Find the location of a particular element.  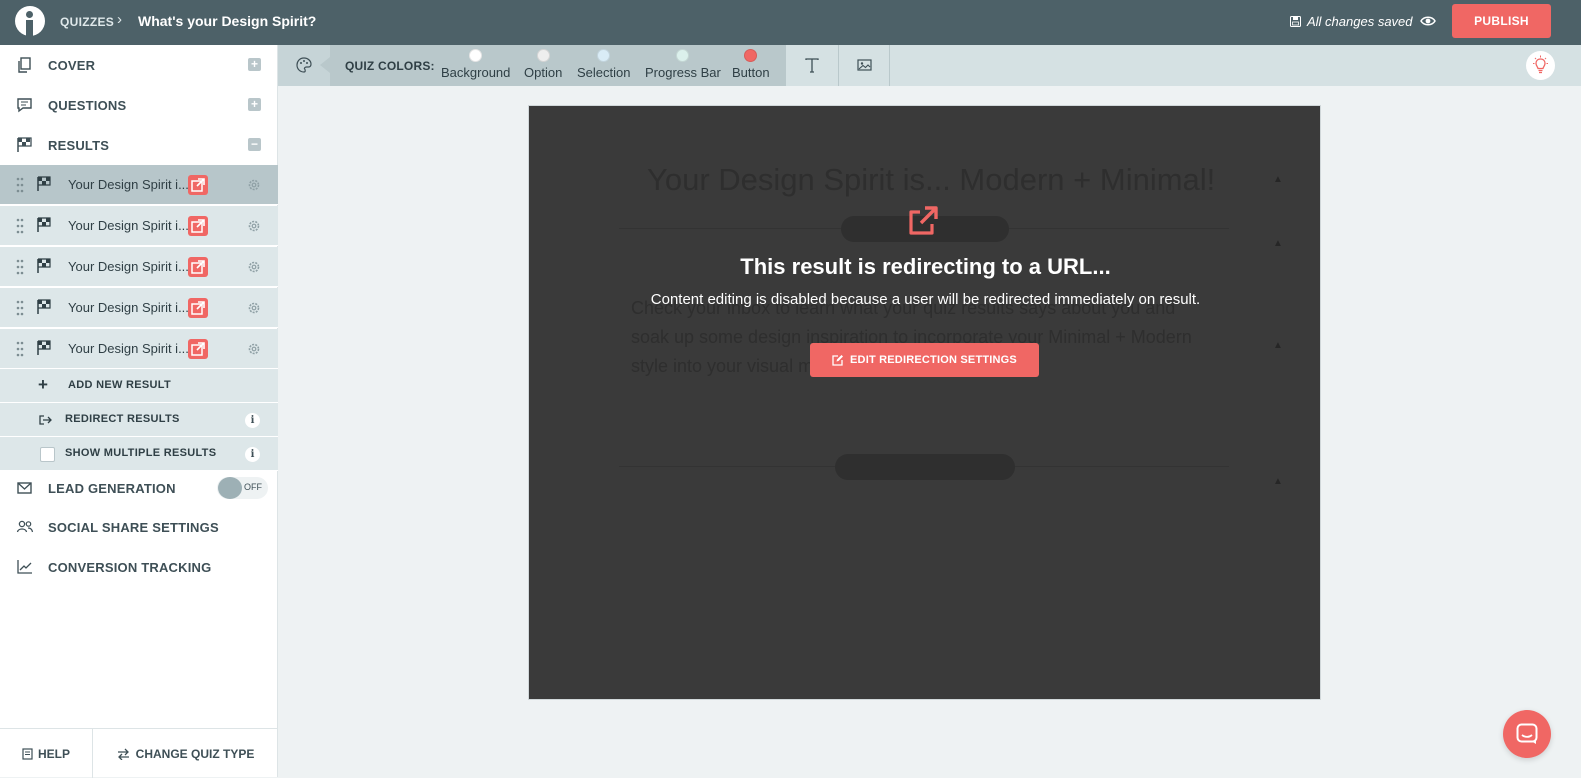

quiz-title: What's your Design Spirit? is located at coordinates (227, 21).